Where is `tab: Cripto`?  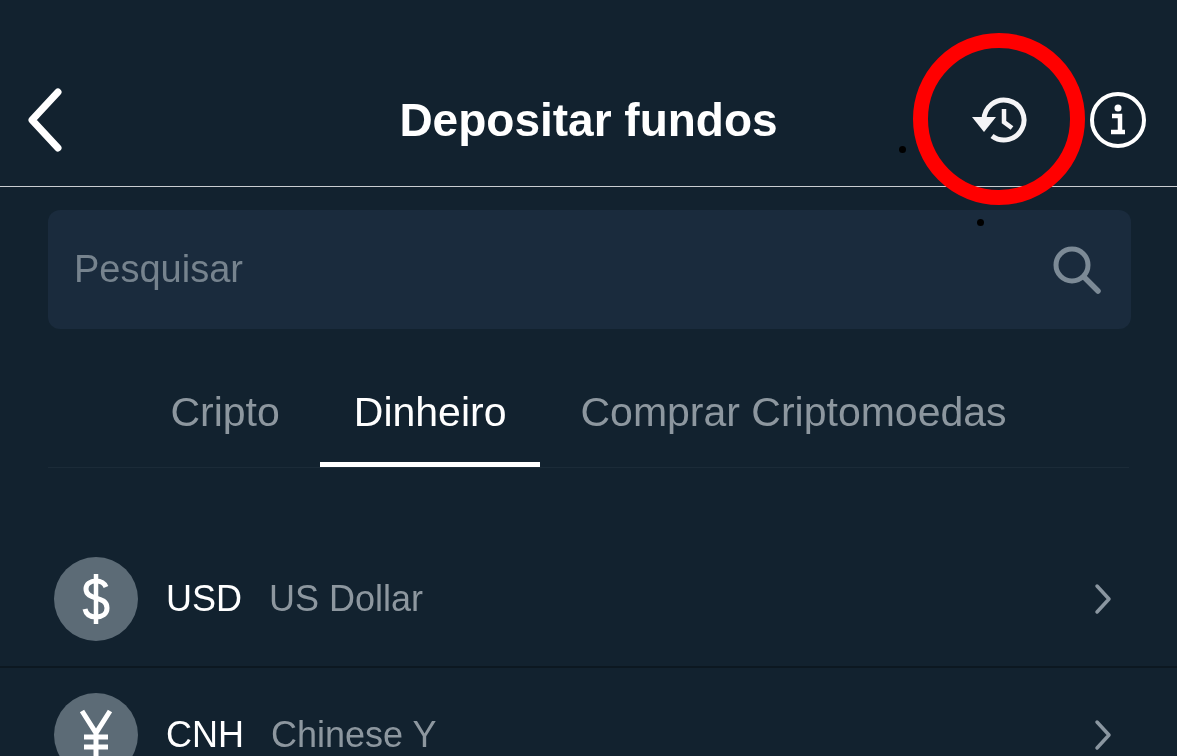
tab: Cripto is located at coordinates (225, 428).